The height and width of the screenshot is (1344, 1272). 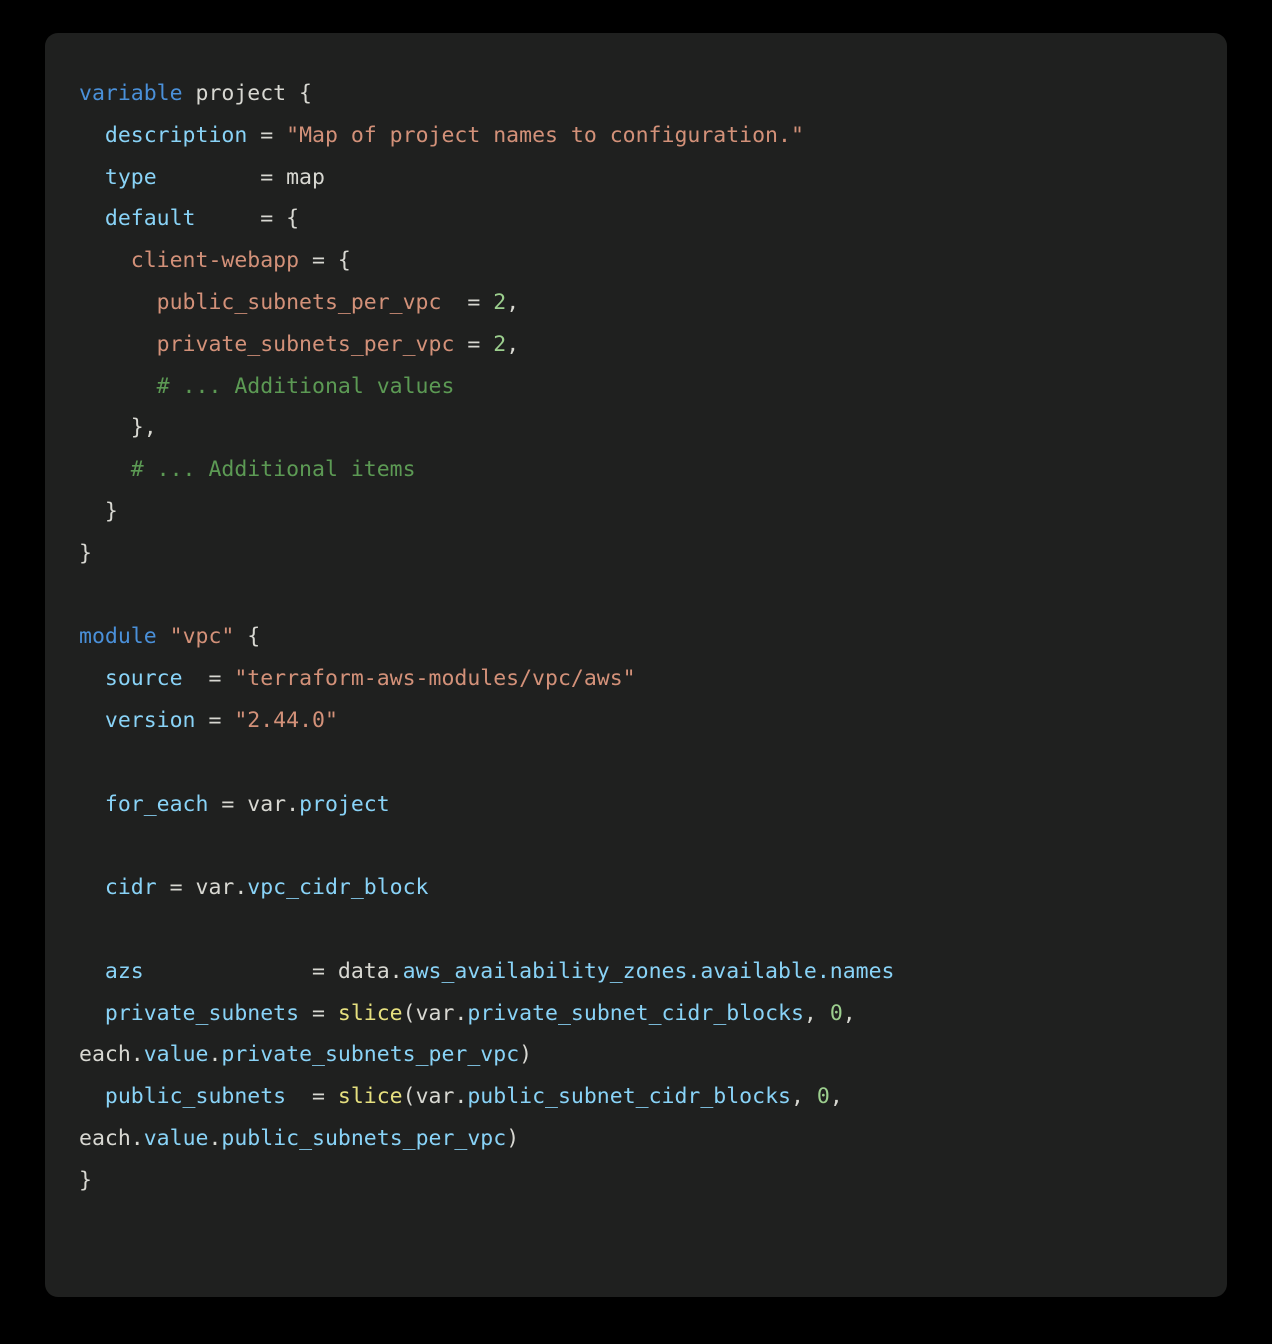 I want to click on code-line: version = "2.44.0", so click(x=208, y=720).